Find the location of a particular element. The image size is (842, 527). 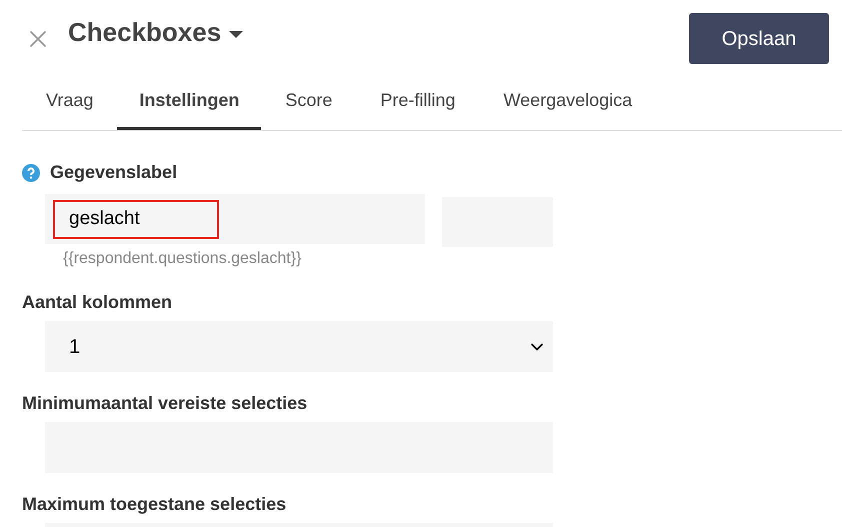

field-label: Maximum toegestane selecties is located at coordinates (155, 504).